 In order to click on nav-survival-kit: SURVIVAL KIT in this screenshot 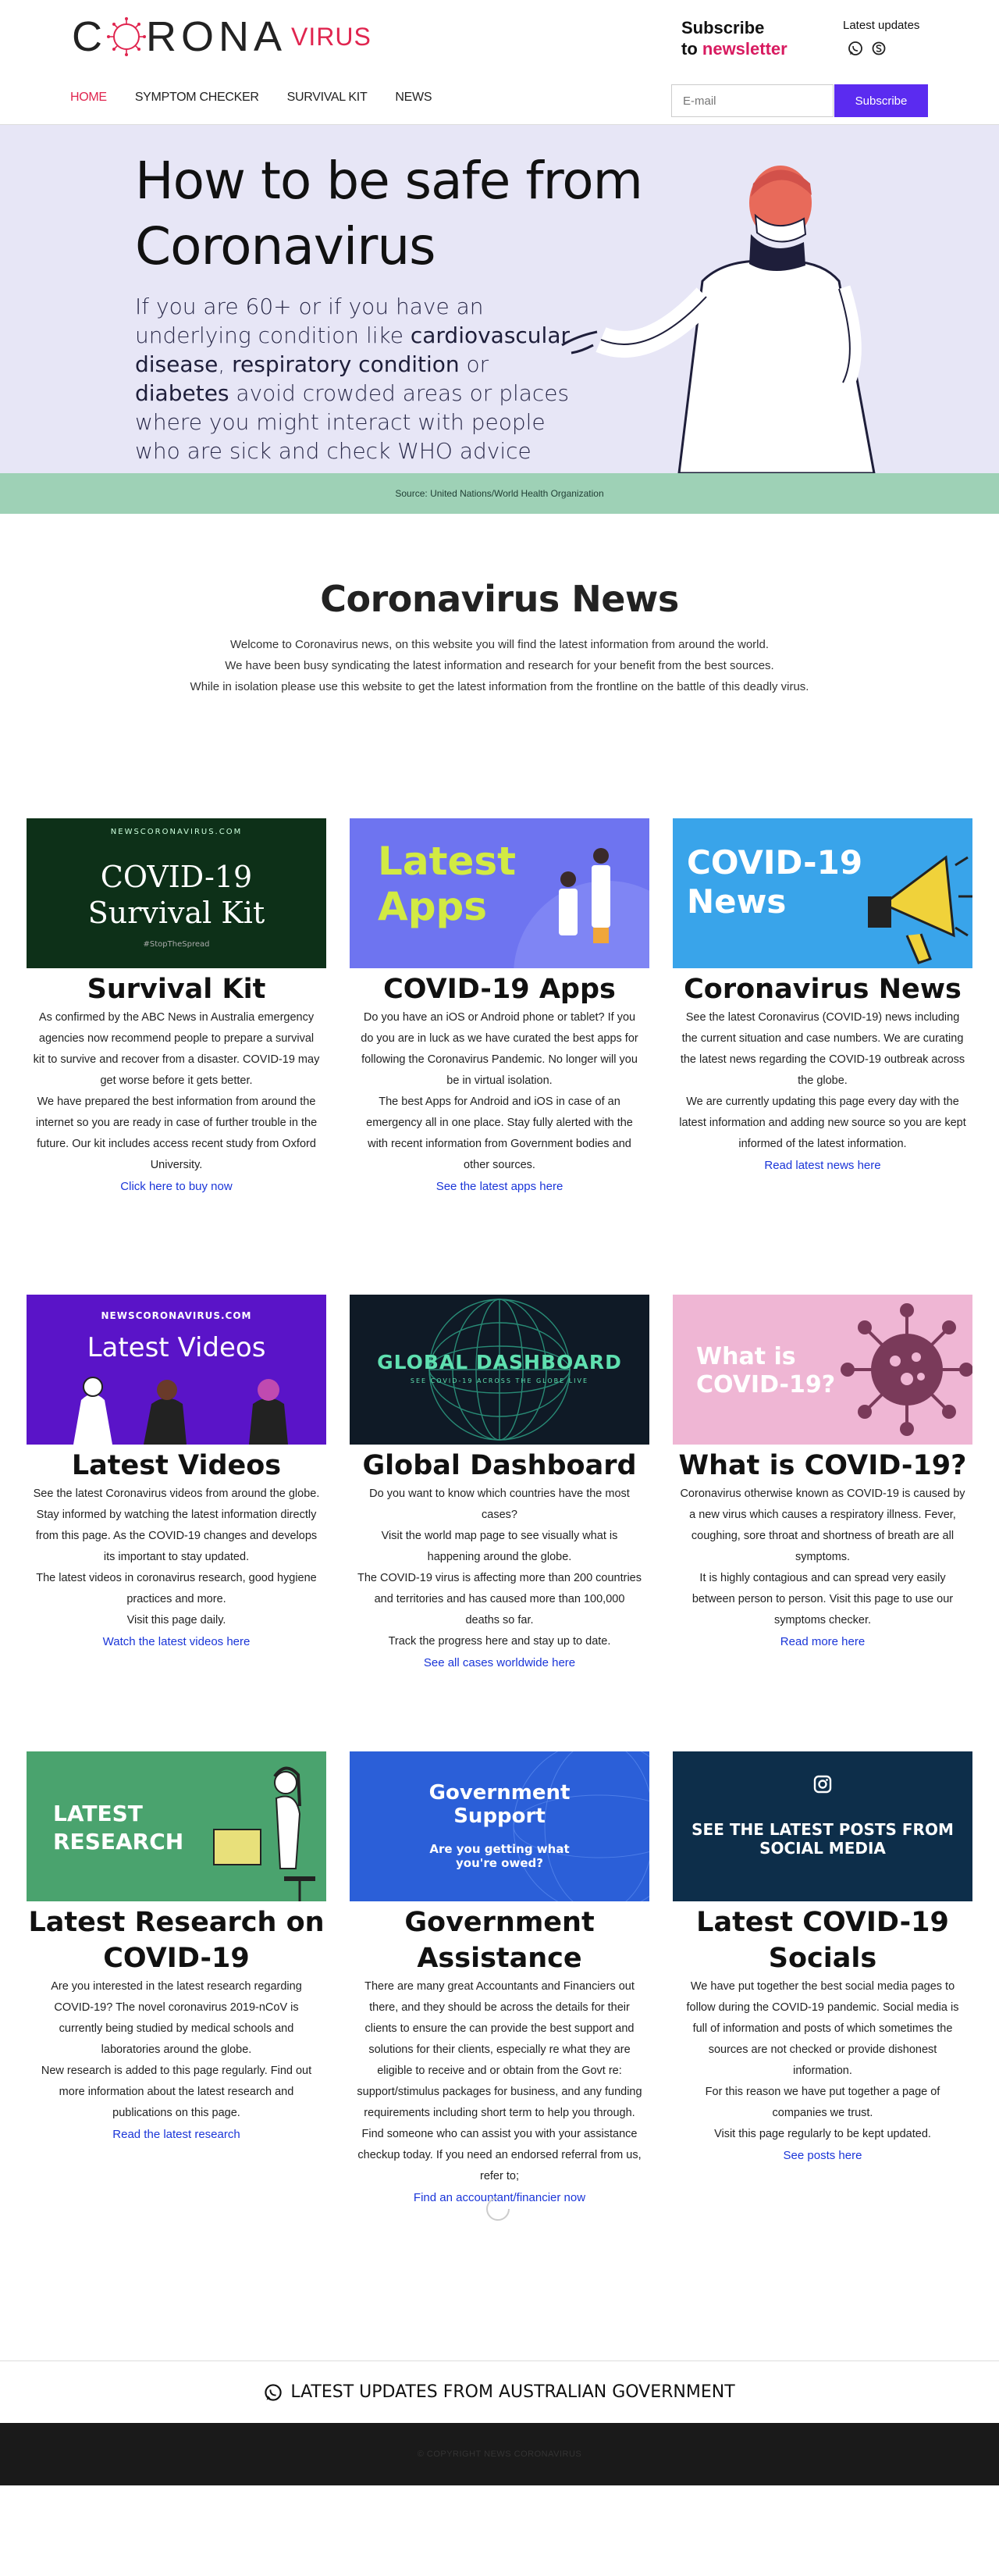, I will do `click(328, 98)`.